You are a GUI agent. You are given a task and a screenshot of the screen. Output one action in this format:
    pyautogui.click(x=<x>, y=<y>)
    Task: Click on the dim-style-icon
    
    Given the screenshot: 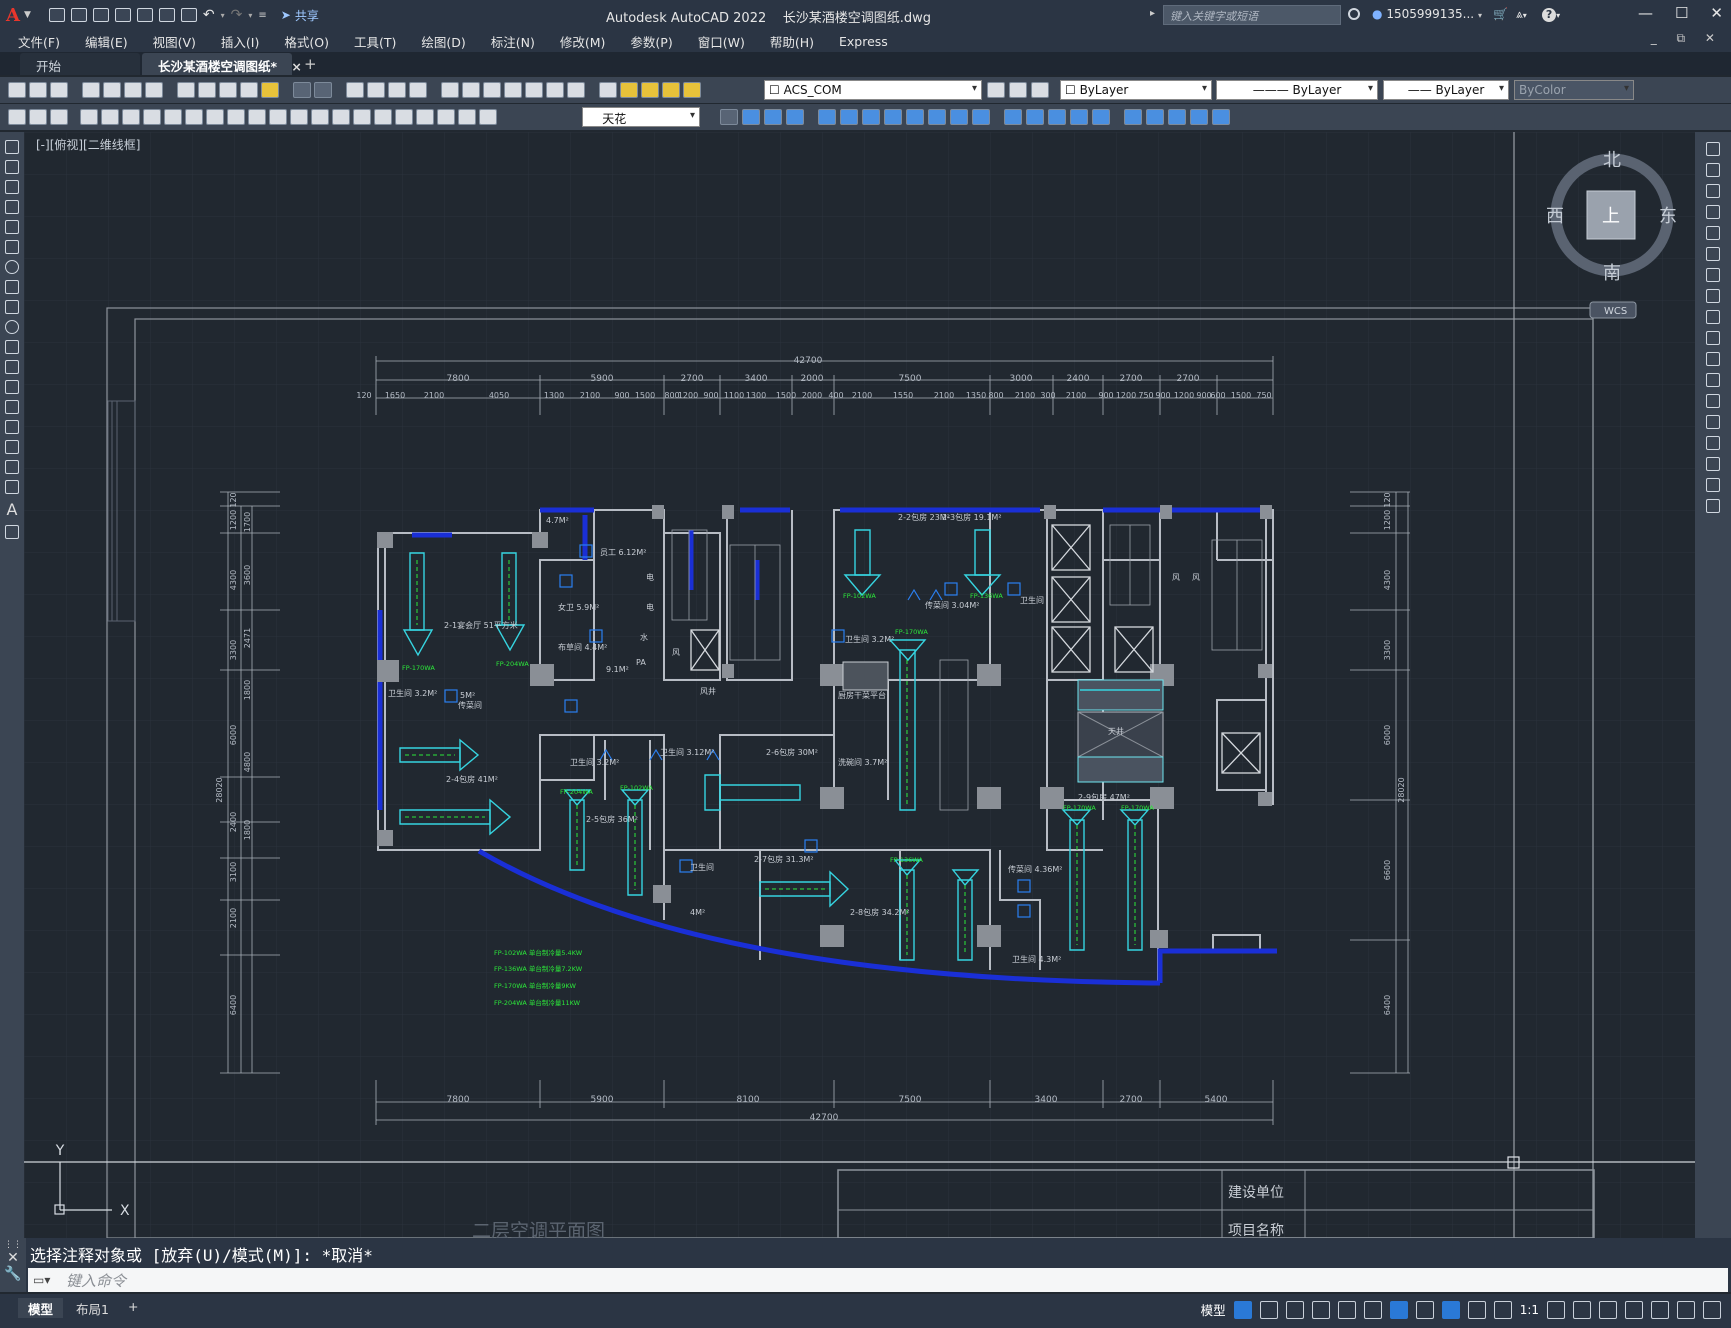 What is the action you would take?
    pyautogui.click(x=729, y=117)
    